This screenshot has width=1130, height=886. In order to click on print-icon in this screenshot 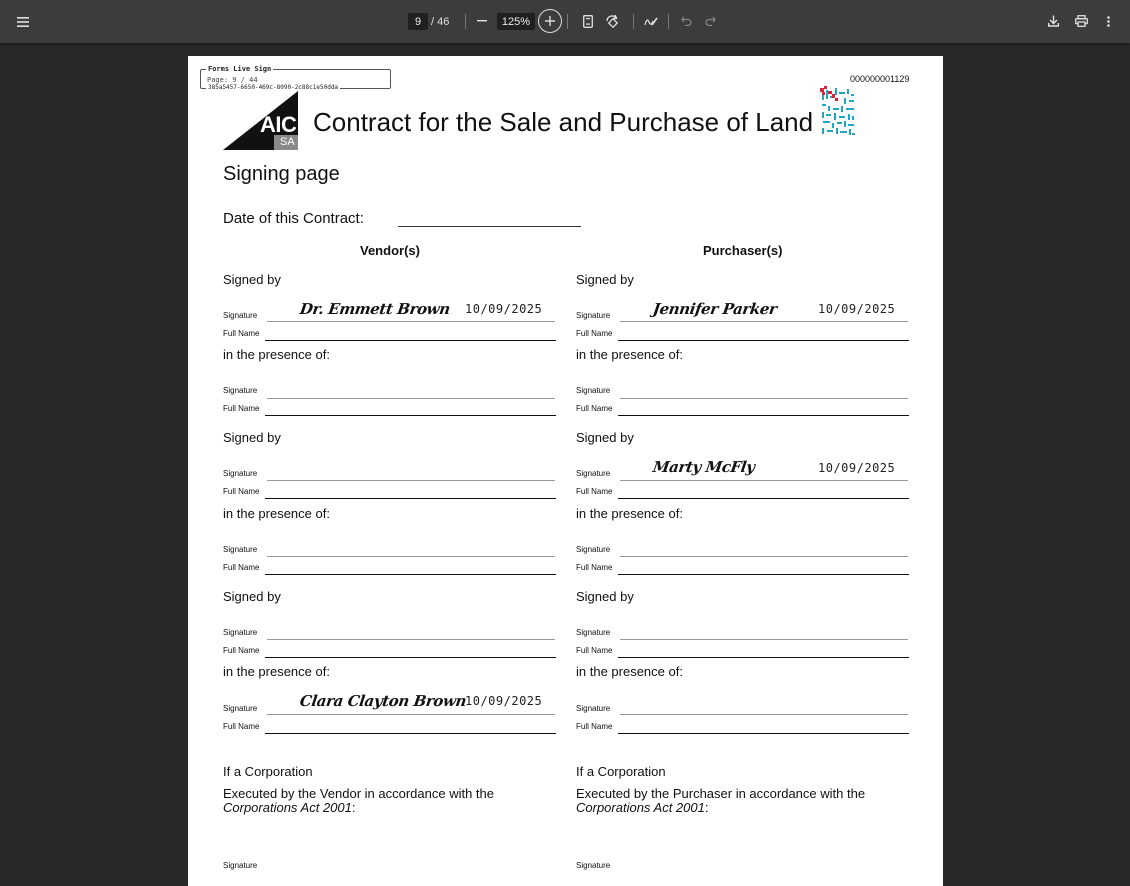, I will do `click(1081, 21)`.